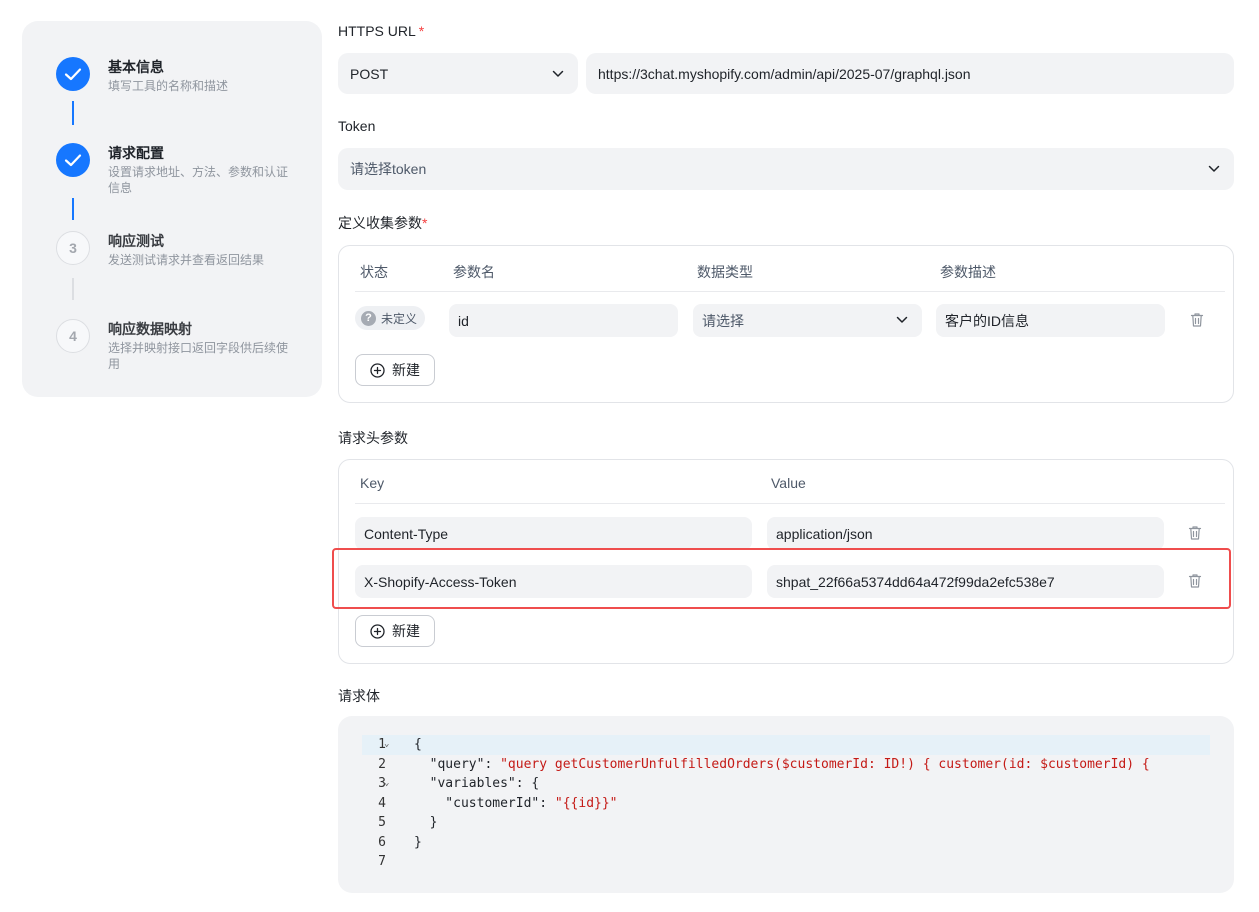 This screenshot has width=1259, height=912. Describe the element at coordinates (477, 783) in the screenshot. I see `code-text: "variables": {` at that location.